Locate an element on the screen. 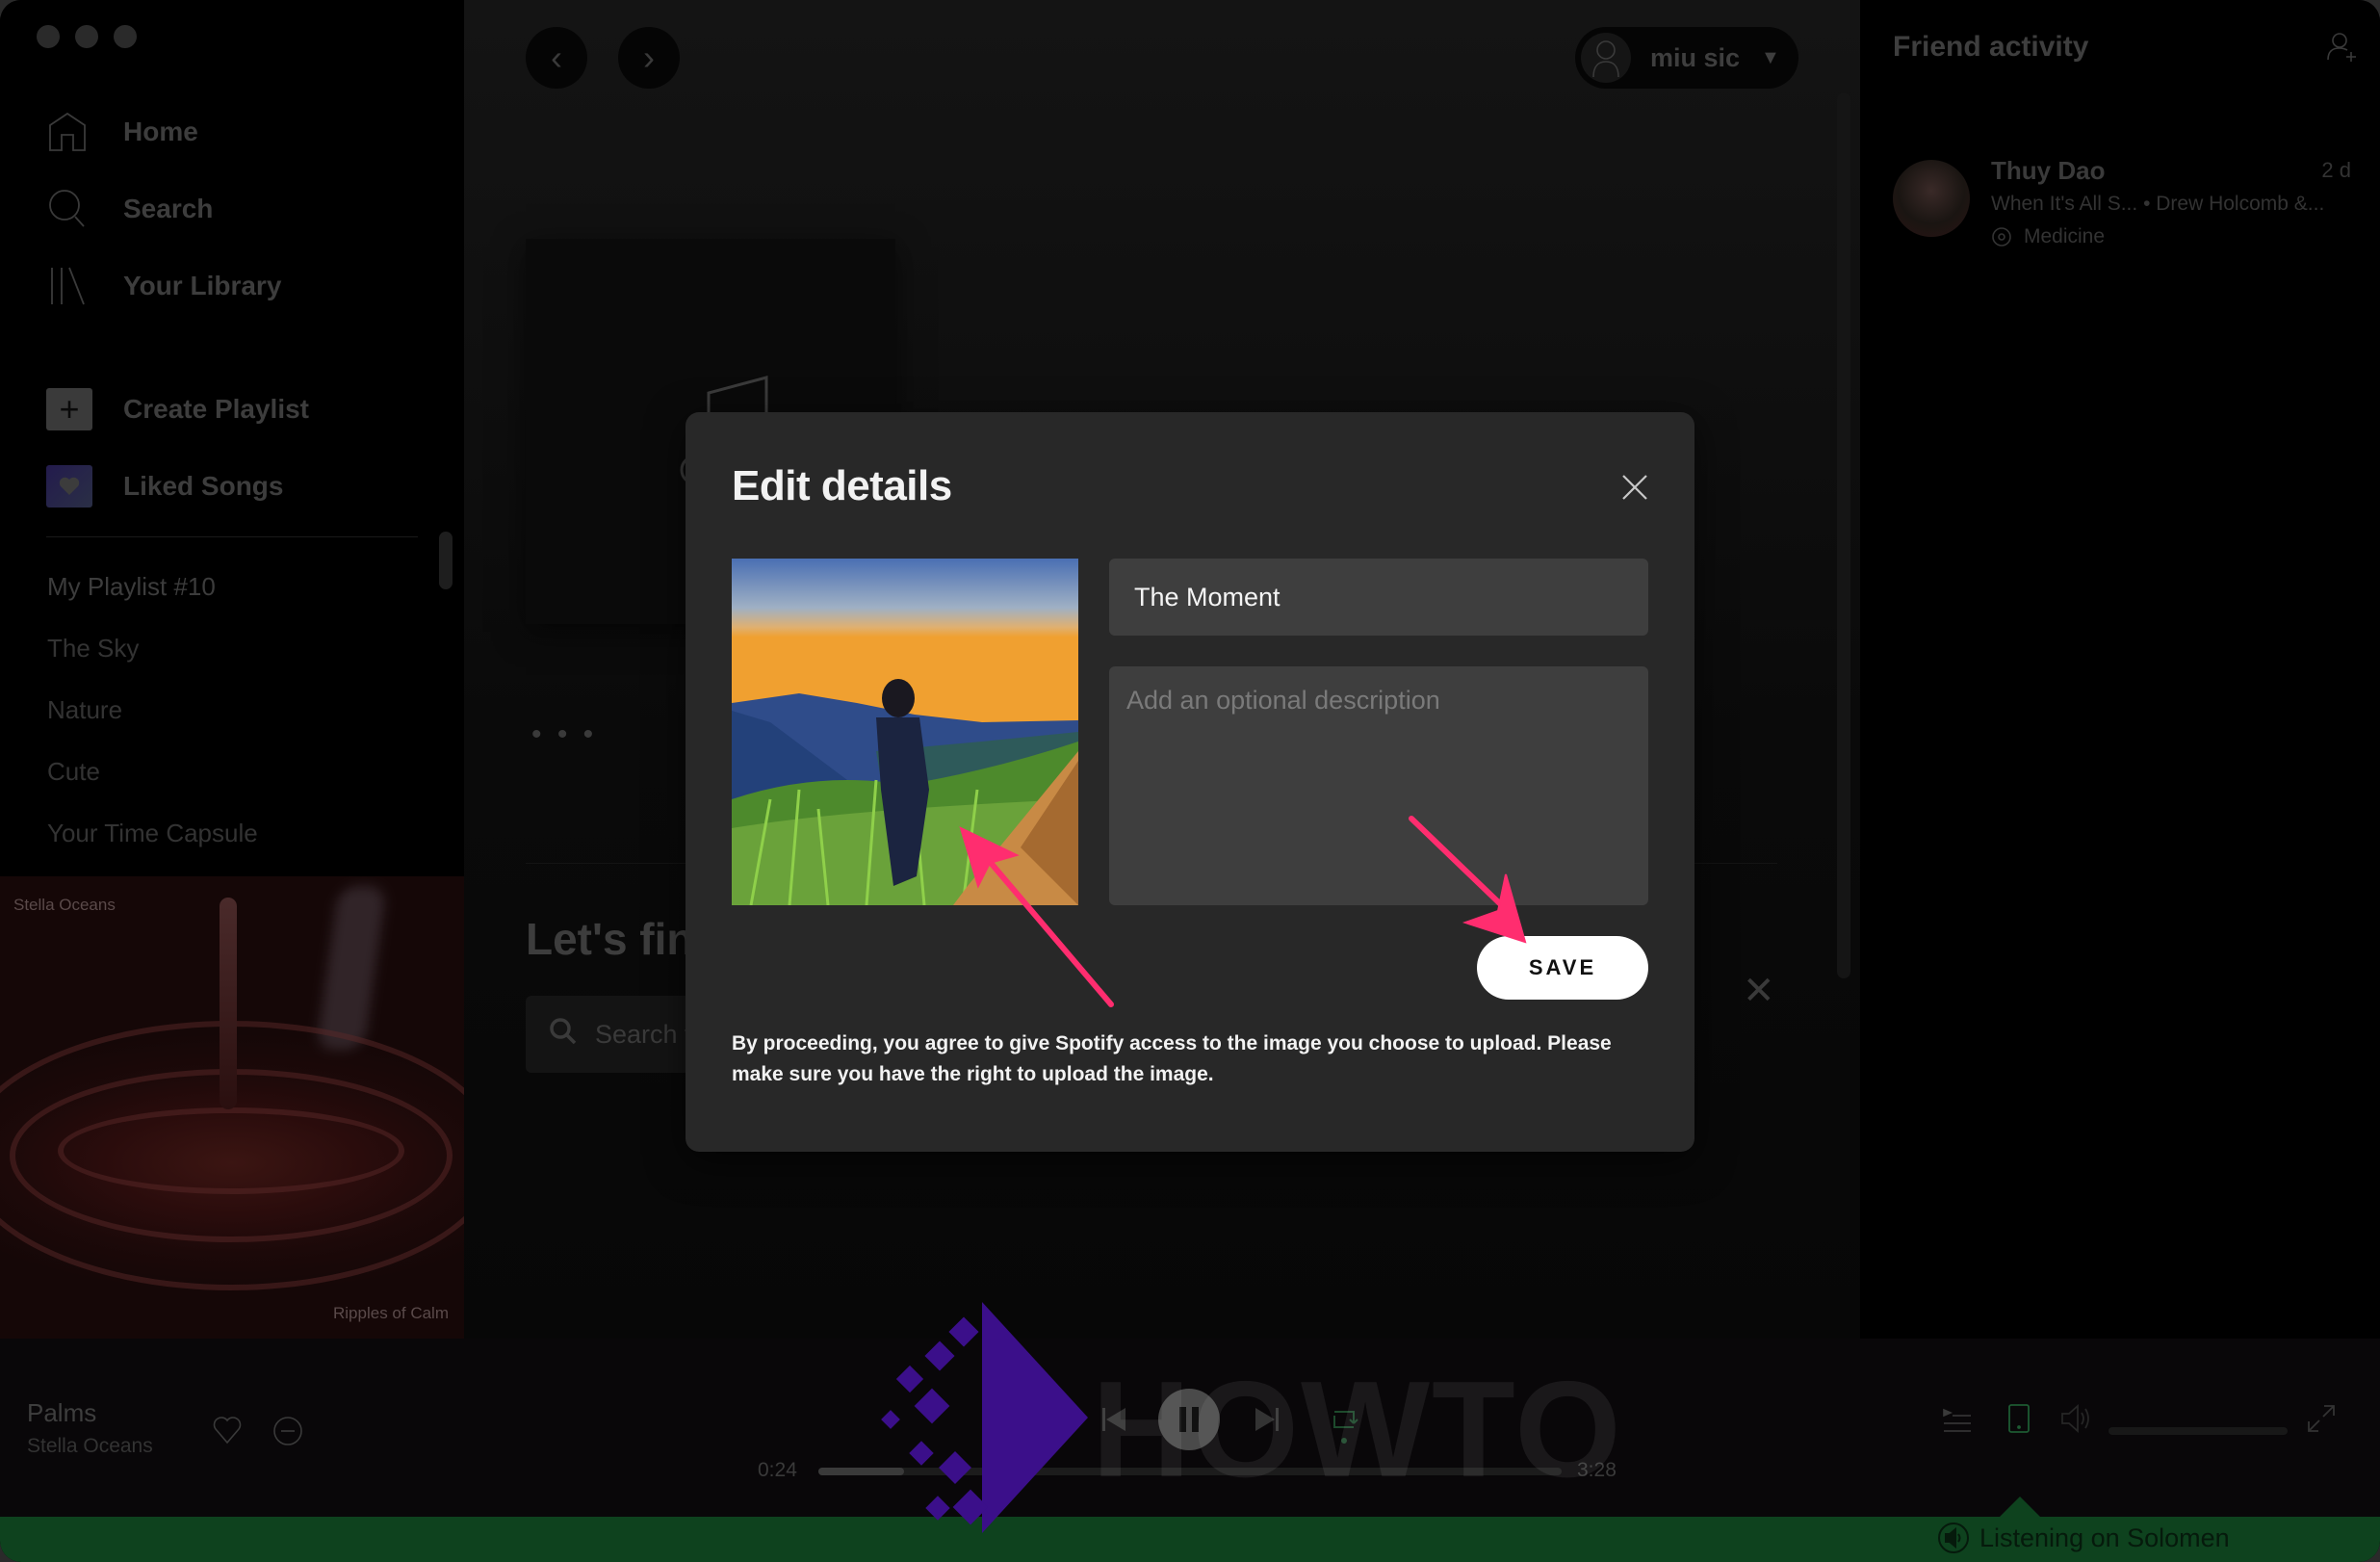  close-icon is located at coordinates (1635, 487).